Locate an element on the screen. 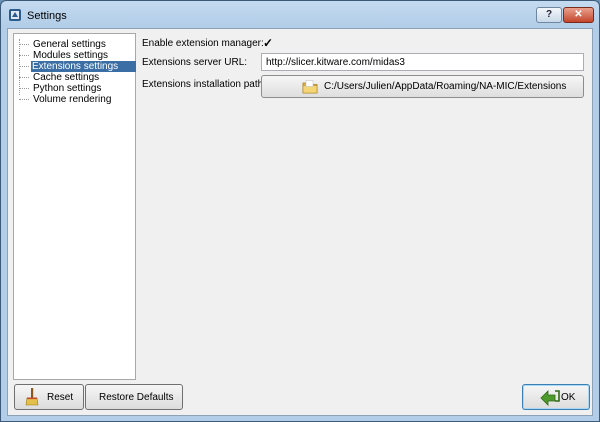 The height and width of the screenshot is (422, 600). server-url-input is located at coordinates (422, 62).